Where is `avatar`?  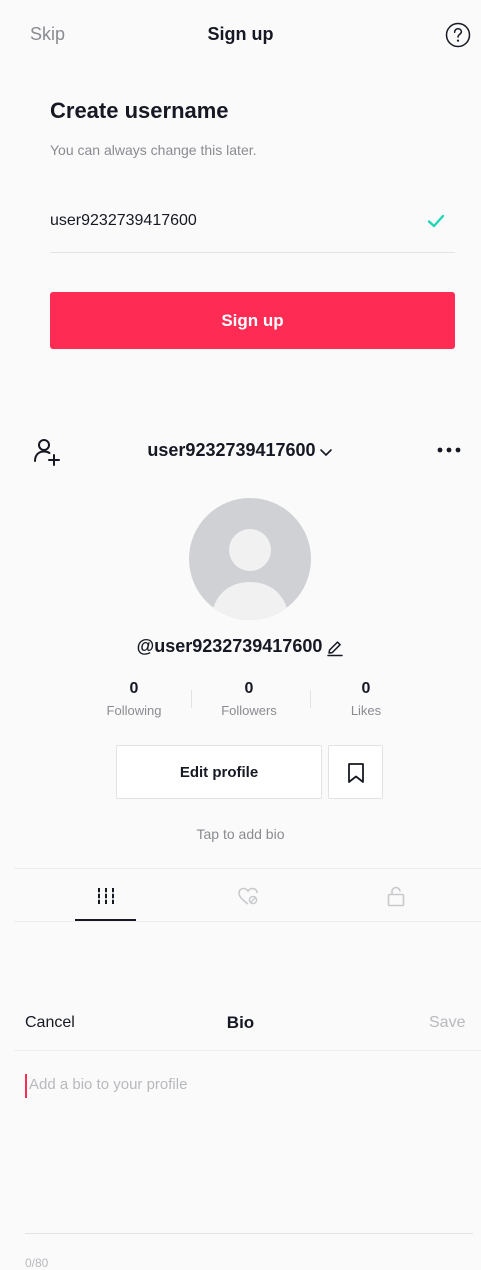 avatar is located at coordinates (250, 559).